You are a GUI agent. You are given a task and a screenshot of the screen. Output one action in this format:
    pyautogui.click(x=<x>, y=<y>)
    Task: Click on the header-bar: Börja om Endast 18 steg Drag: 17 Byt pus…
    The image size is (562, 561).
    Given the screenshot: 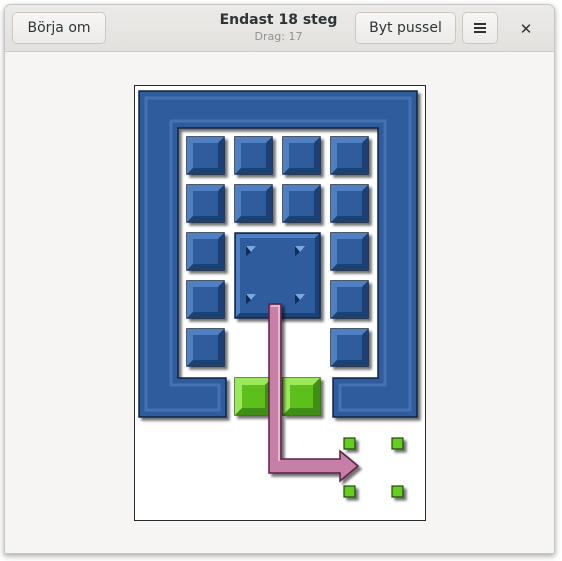 What is the action you would take?
    pyautogui.click(x=279, y=28)
    